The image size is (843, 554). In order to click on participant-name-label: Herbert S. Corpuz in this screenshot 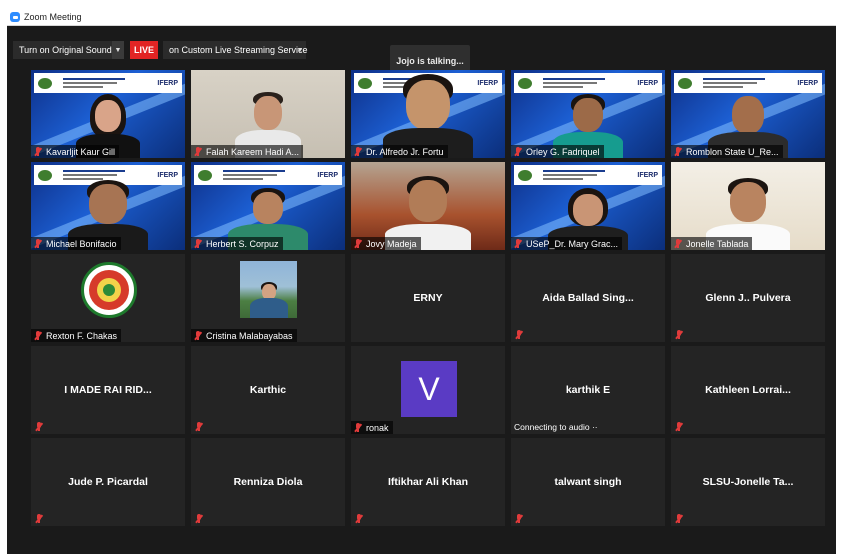, I will do `click(237, 243)`.